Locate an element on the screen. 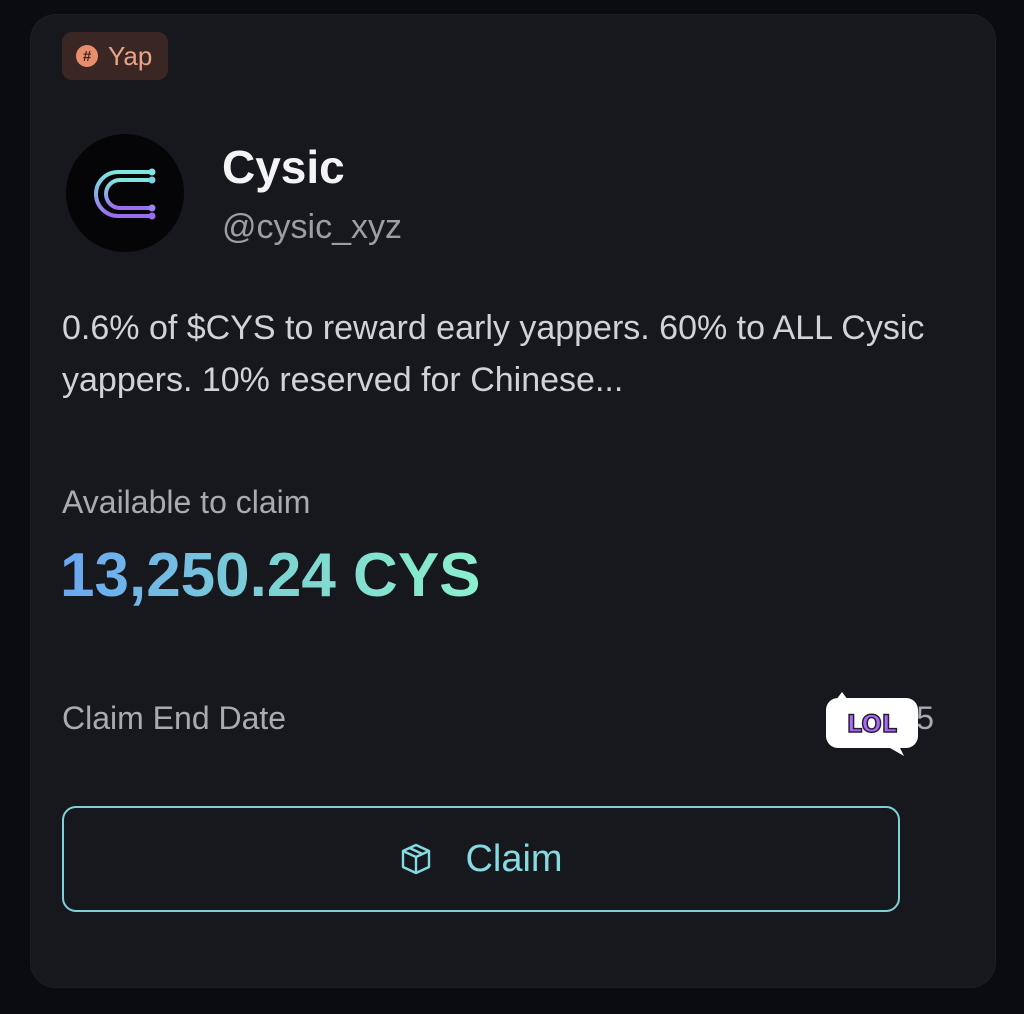 The height and width of the screenshot is (1014, 1024). project-avatar is located at coordinates (125, 193).